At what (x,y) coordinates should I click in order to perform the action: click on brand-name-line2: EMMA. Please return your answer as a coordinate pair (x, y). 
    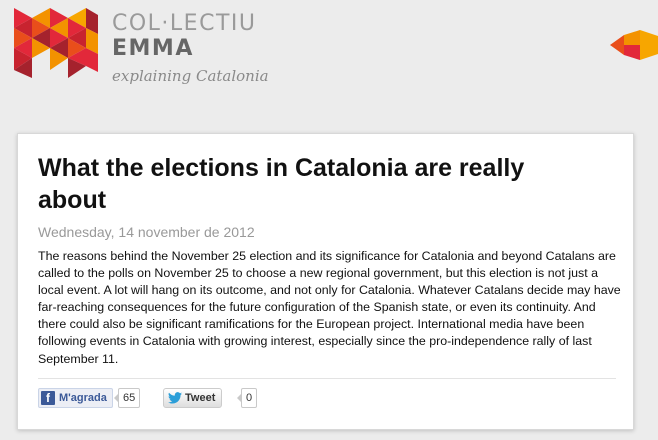
    Looking at the image, I should click on (153, 48).